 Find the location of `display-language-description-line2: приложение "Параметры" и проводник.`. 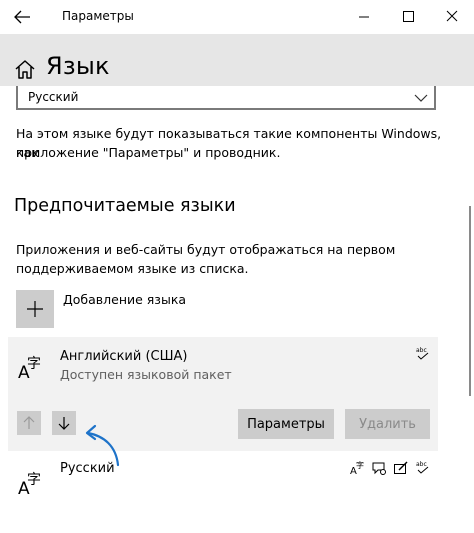

display-language-description-line2: приложение "Параметры" и проводник. is located at coordinates (148, 152).